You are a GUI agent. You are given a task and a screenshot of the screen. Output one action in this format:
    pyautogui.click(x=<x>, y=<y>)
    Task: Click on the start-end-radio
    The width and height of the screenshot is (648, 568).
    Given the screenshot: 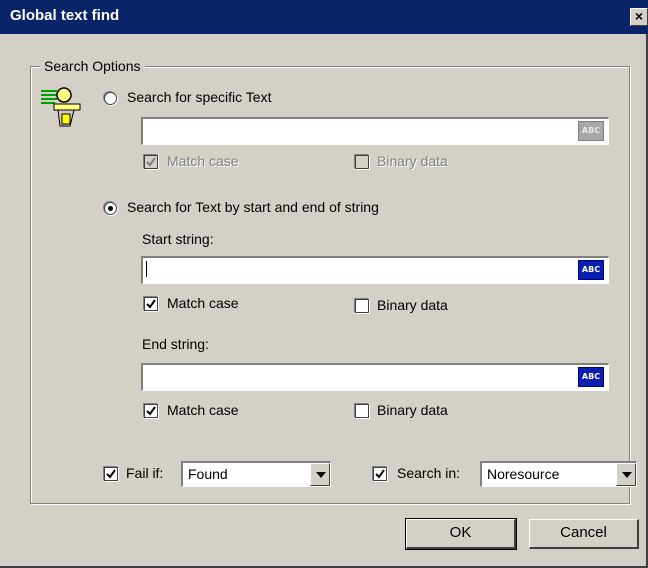 What is the action you would take?
    pyautogui.click(x=110, y=208)
    